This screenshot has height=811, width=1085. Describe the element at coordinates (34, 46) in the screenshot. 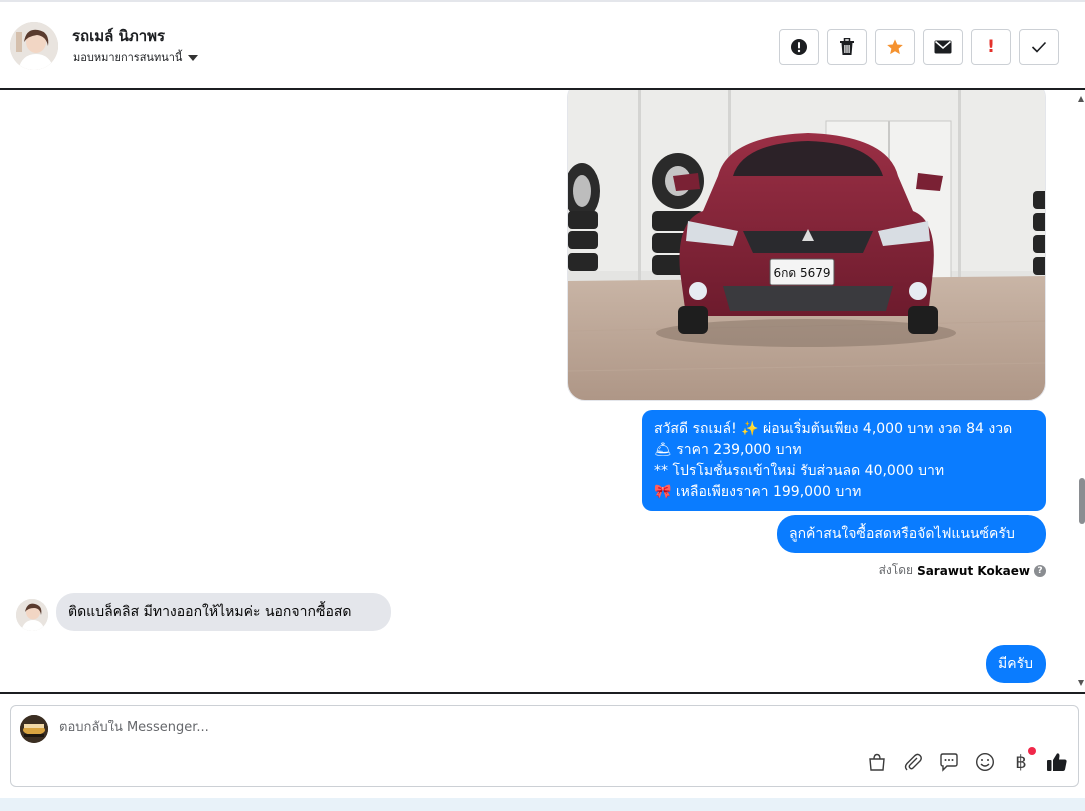

I see `contact-avatar` at that location.